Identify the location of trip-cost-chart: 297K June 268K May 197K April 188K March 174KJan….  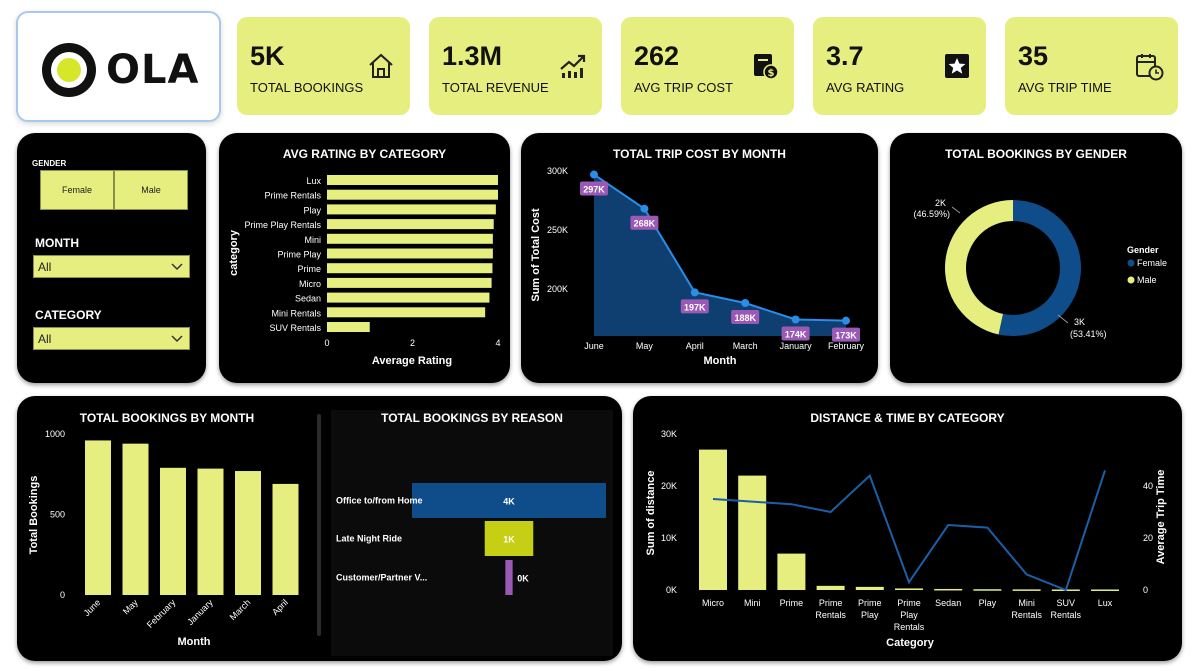
(697, 266).